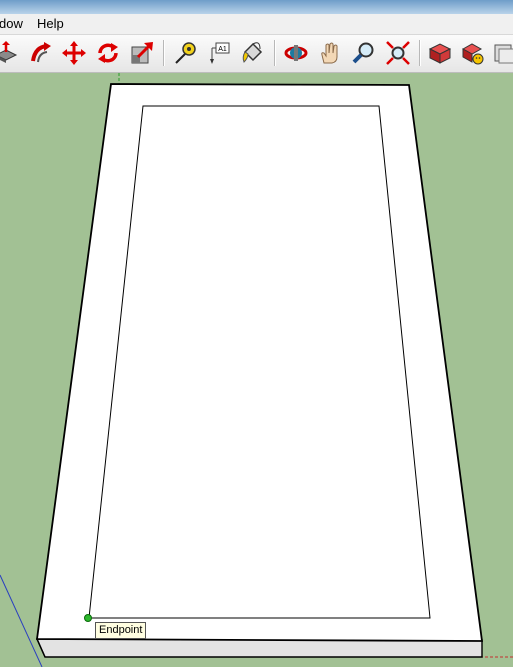 This screenshot has height=667, width=513. What do you see at coordinates (259, 648) in the screenshot?
I see `slab-front-face` at bounding box center [259, 648].